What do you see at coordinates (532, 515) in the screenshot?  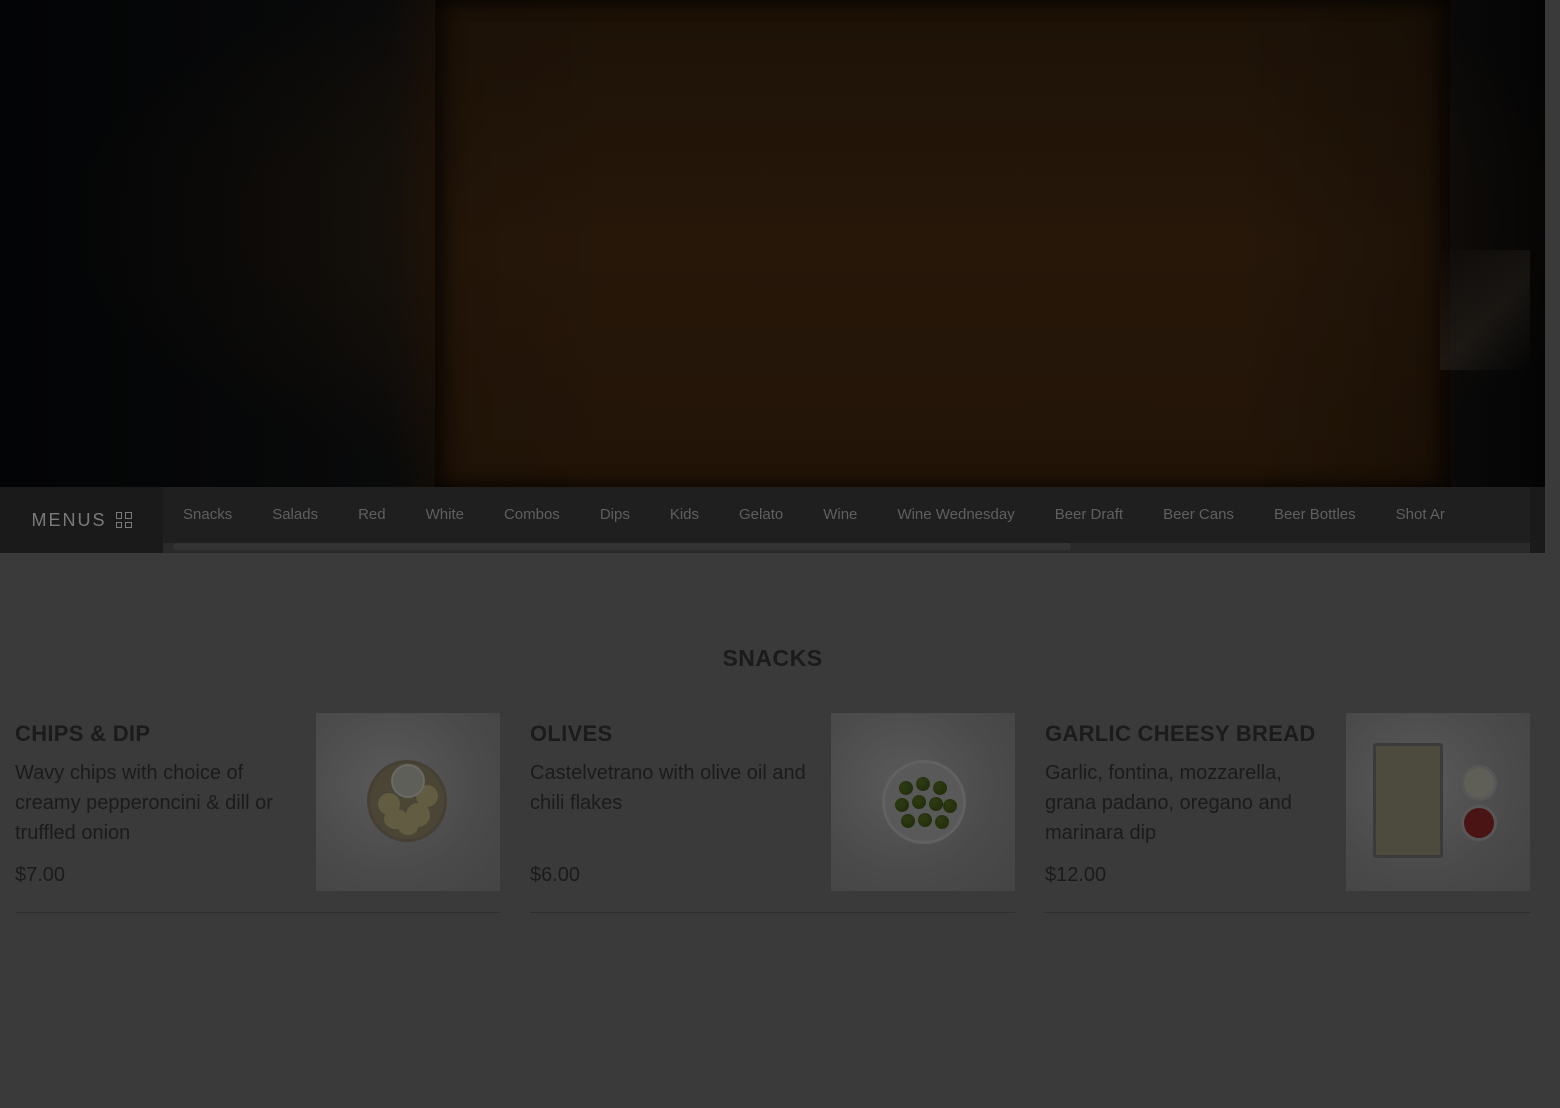 I see `tab-combos: Combos` at bounding box center [532, 515].